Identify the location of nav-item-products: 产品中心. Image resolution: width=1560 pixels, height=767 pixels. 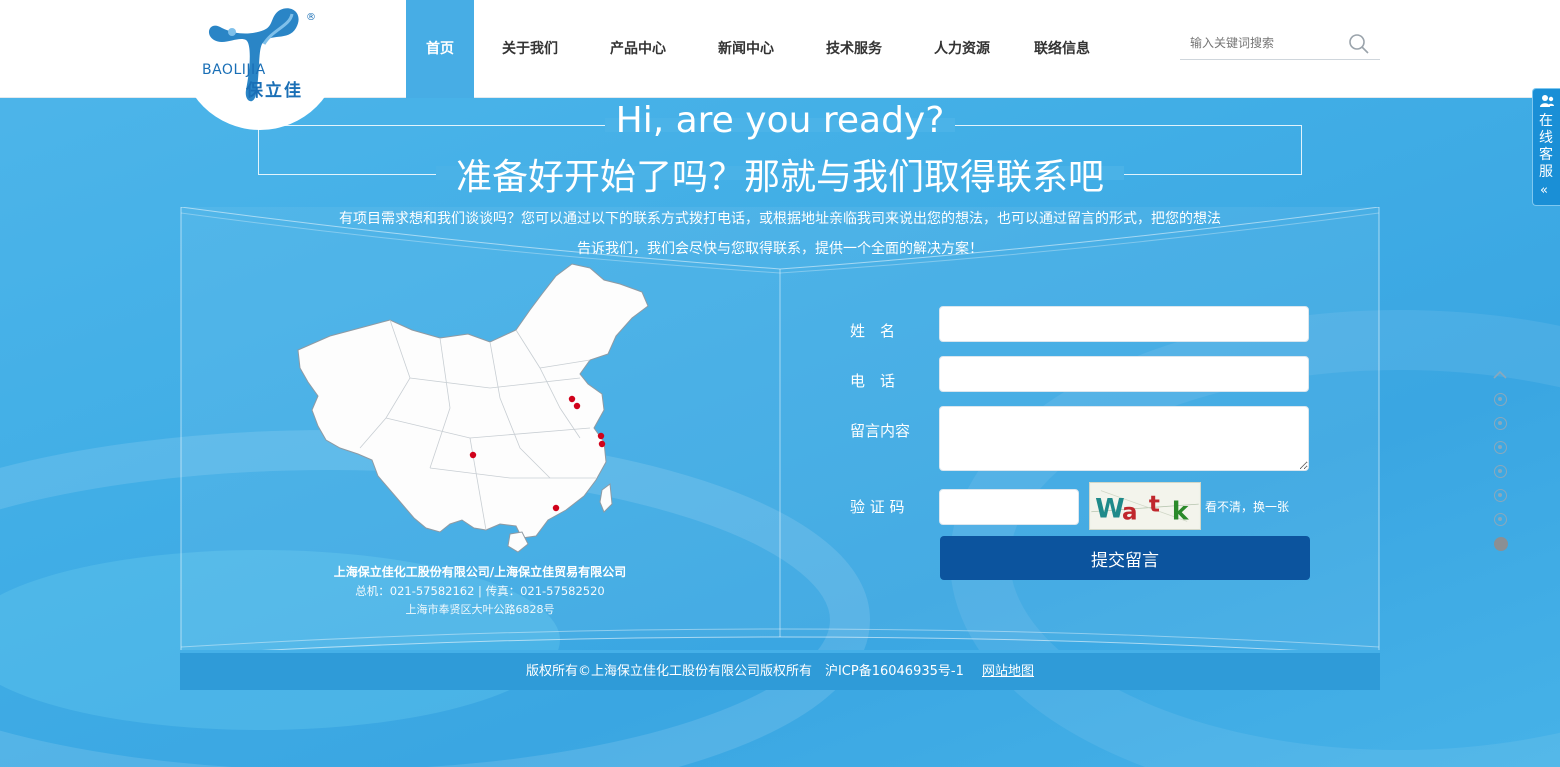
(638, 49).